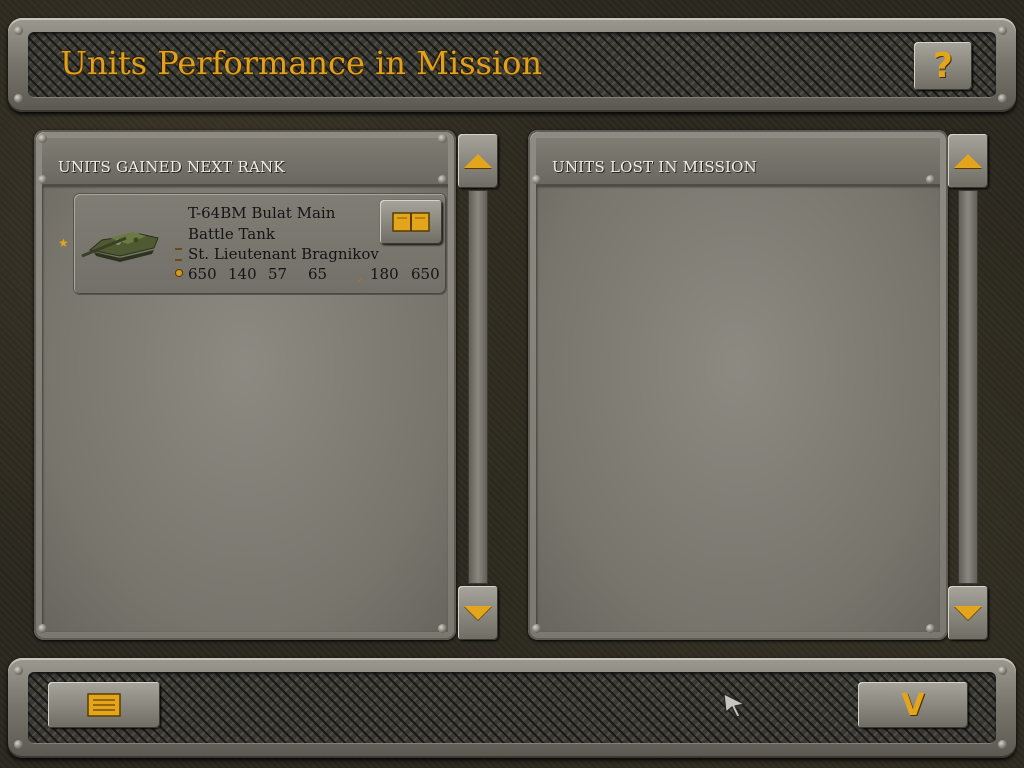 The height and width of the screenshot is (768, 1024). I want to click on help-icon: ?, so click(943, 66).